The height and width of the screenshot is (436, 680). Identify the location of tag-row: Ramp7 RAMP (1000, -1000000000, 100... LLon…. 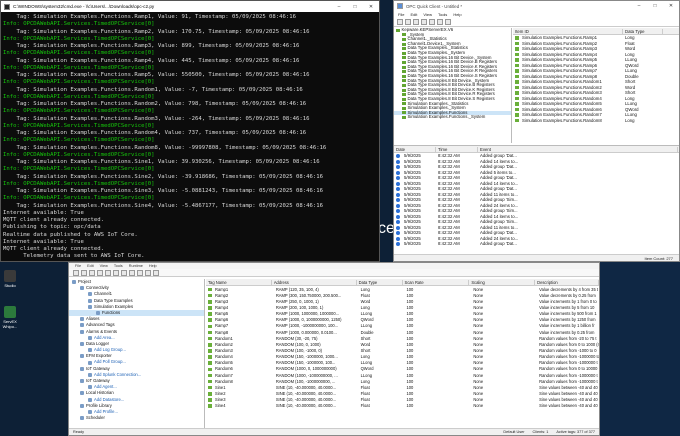
(402, 326).